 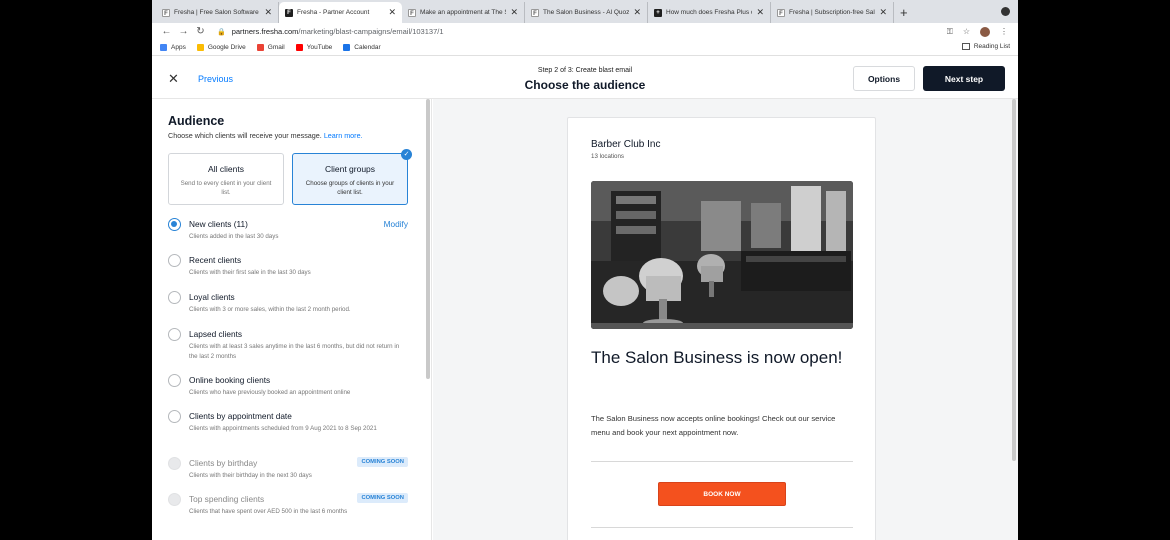 I want to click on bookmark-gmail: Gmail, so click(x=270, y=47).